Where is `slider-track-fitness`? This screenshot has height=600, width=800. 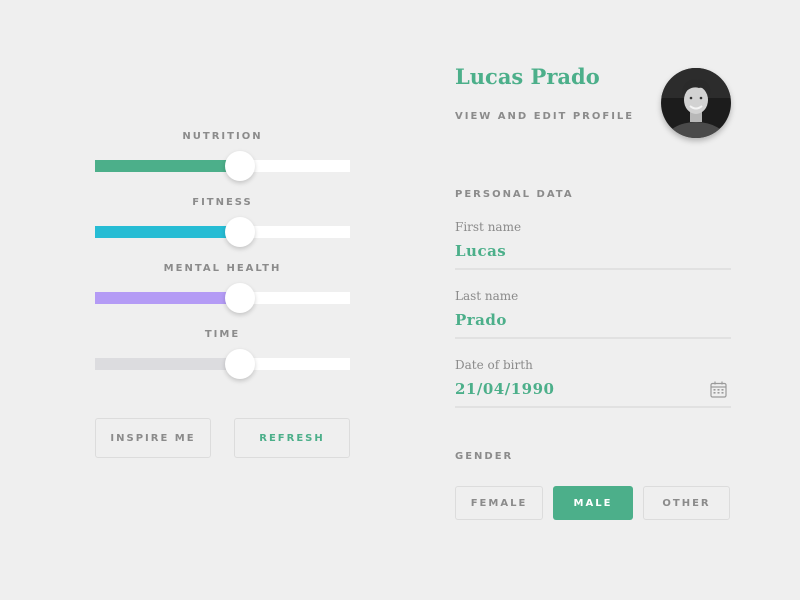
slider-track-fitness is located at coordinates (222, 232).